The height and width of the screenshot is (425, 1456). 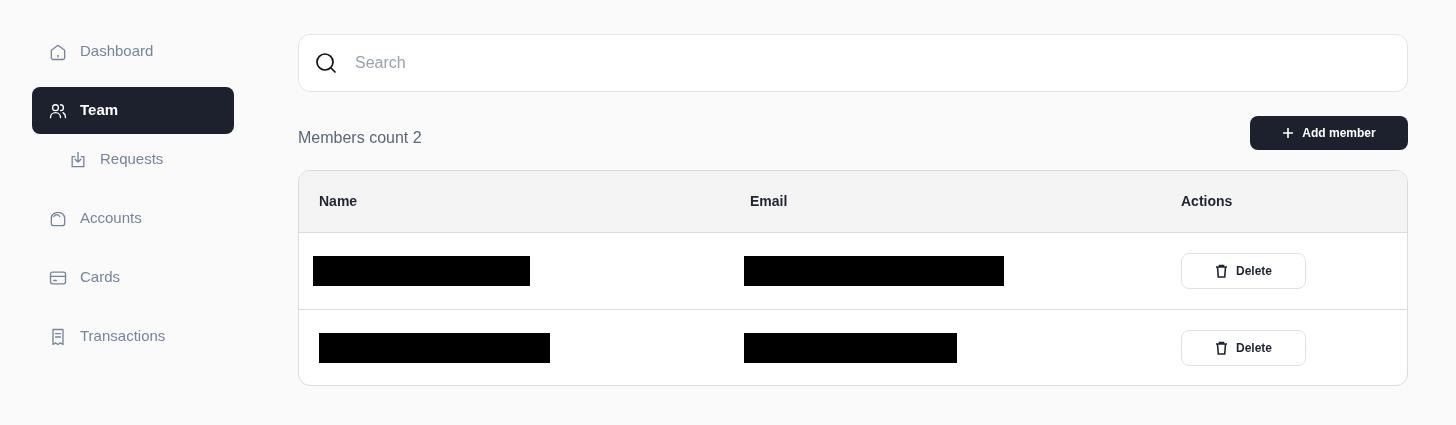 I want to click on members-count: Members count 2, so click(x=360, y=138).